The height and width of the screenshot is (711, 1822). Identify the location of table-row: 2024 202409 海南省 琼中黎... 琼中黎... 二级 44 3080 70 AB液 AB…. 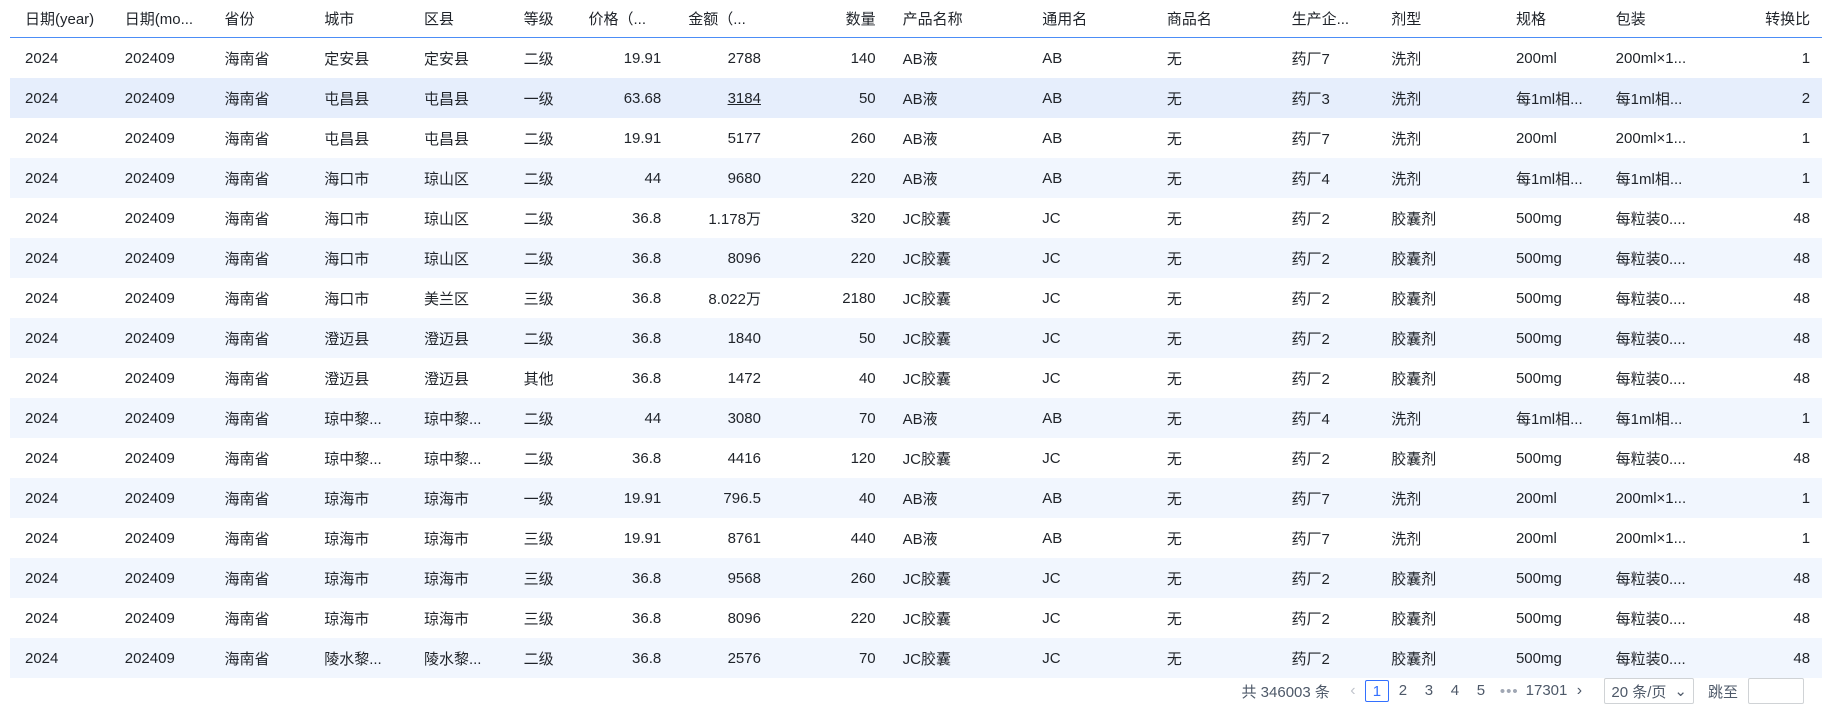
(916, 418).